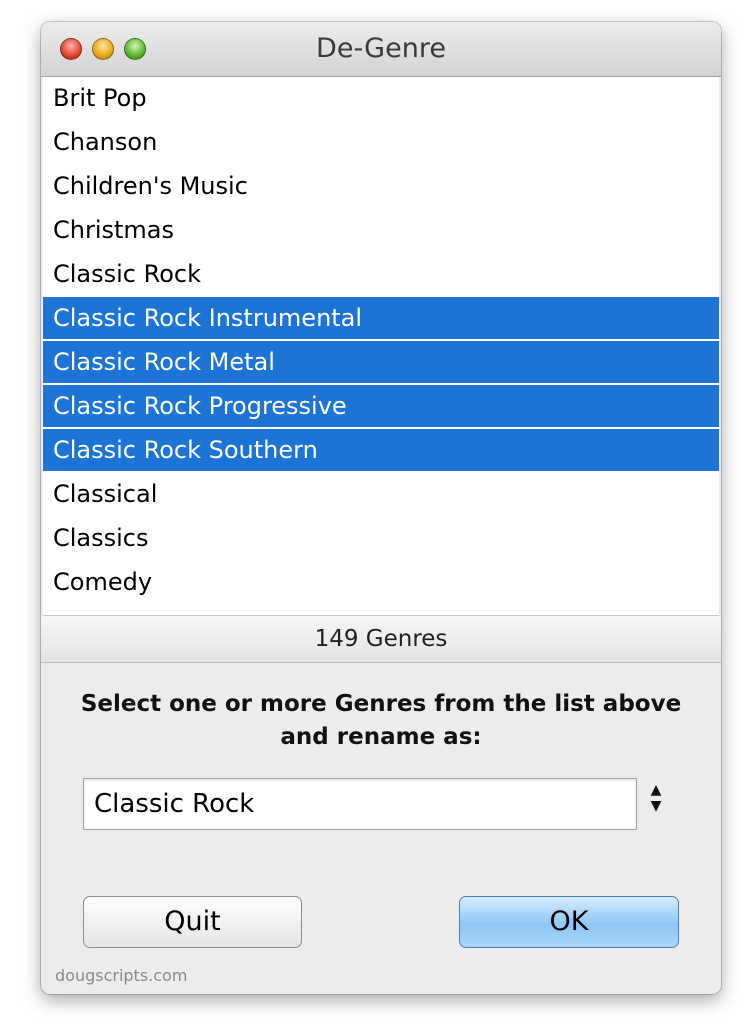 This screenshot has height=1026, width=751. Describe the element at coordinates (381, 494) in the screenshot. I see `genre-list-item: Classical` at that location.